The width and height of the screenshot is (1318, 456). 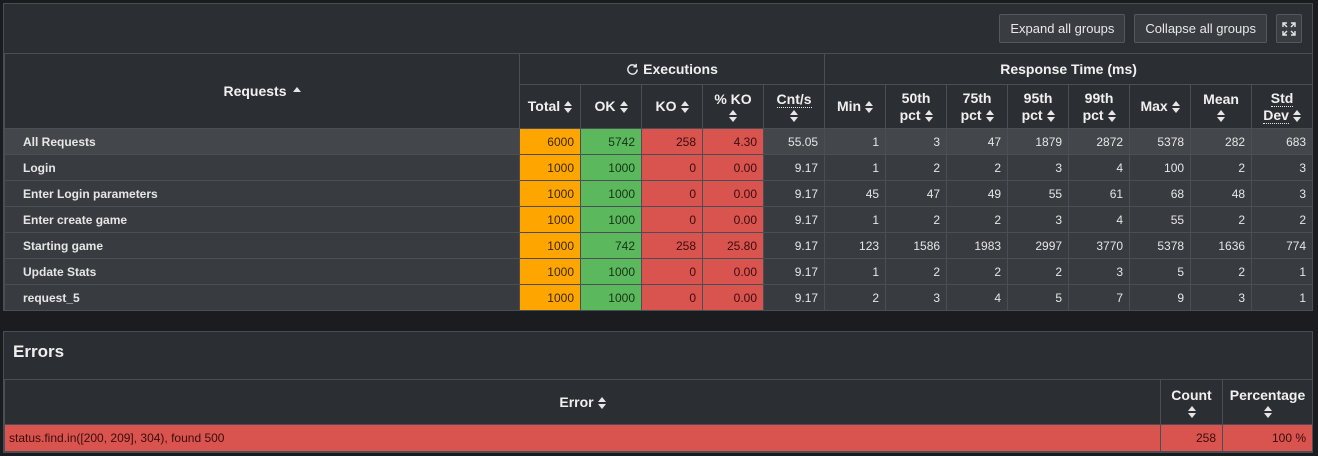 I want to click on sort-ascending-icon, so click(x=296, y=90).